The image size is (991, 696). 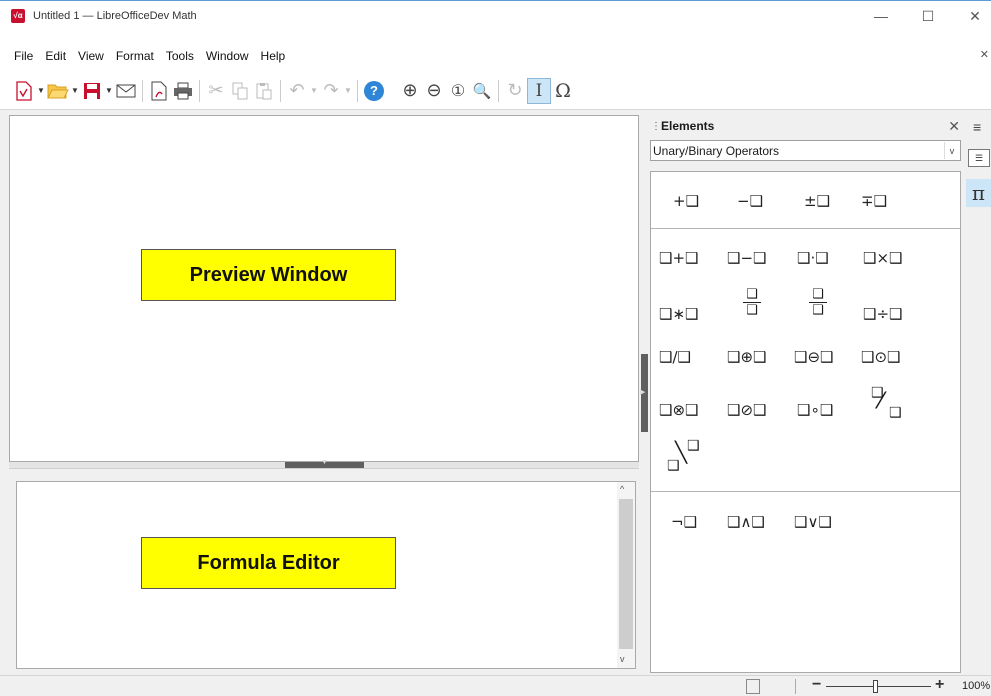 What do you see at coordinates (180, 56) in the screenshot?
I see `menu-tools: Tools` at bounding box center [180, 56].